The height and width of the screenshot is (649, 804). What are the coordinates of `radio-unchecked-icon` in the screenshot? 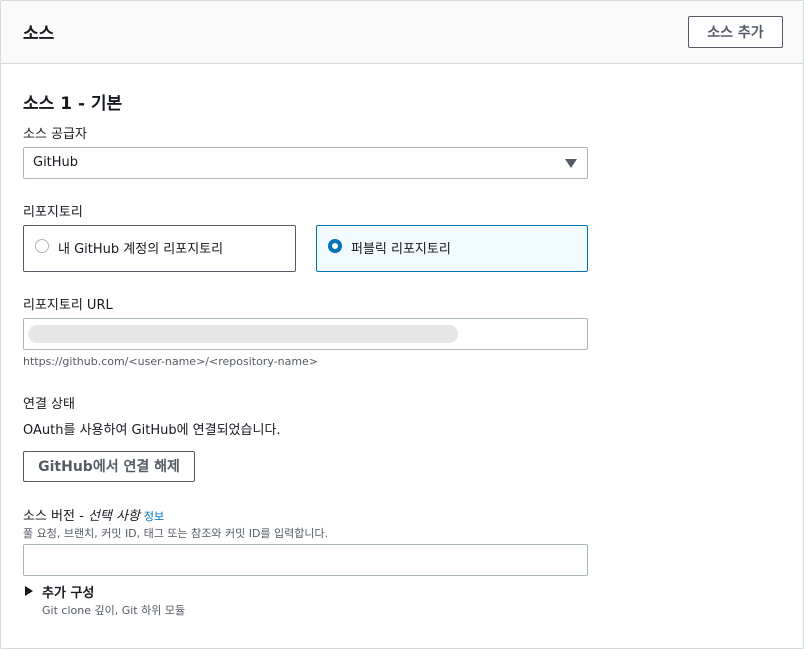 It's located at (42, 246).